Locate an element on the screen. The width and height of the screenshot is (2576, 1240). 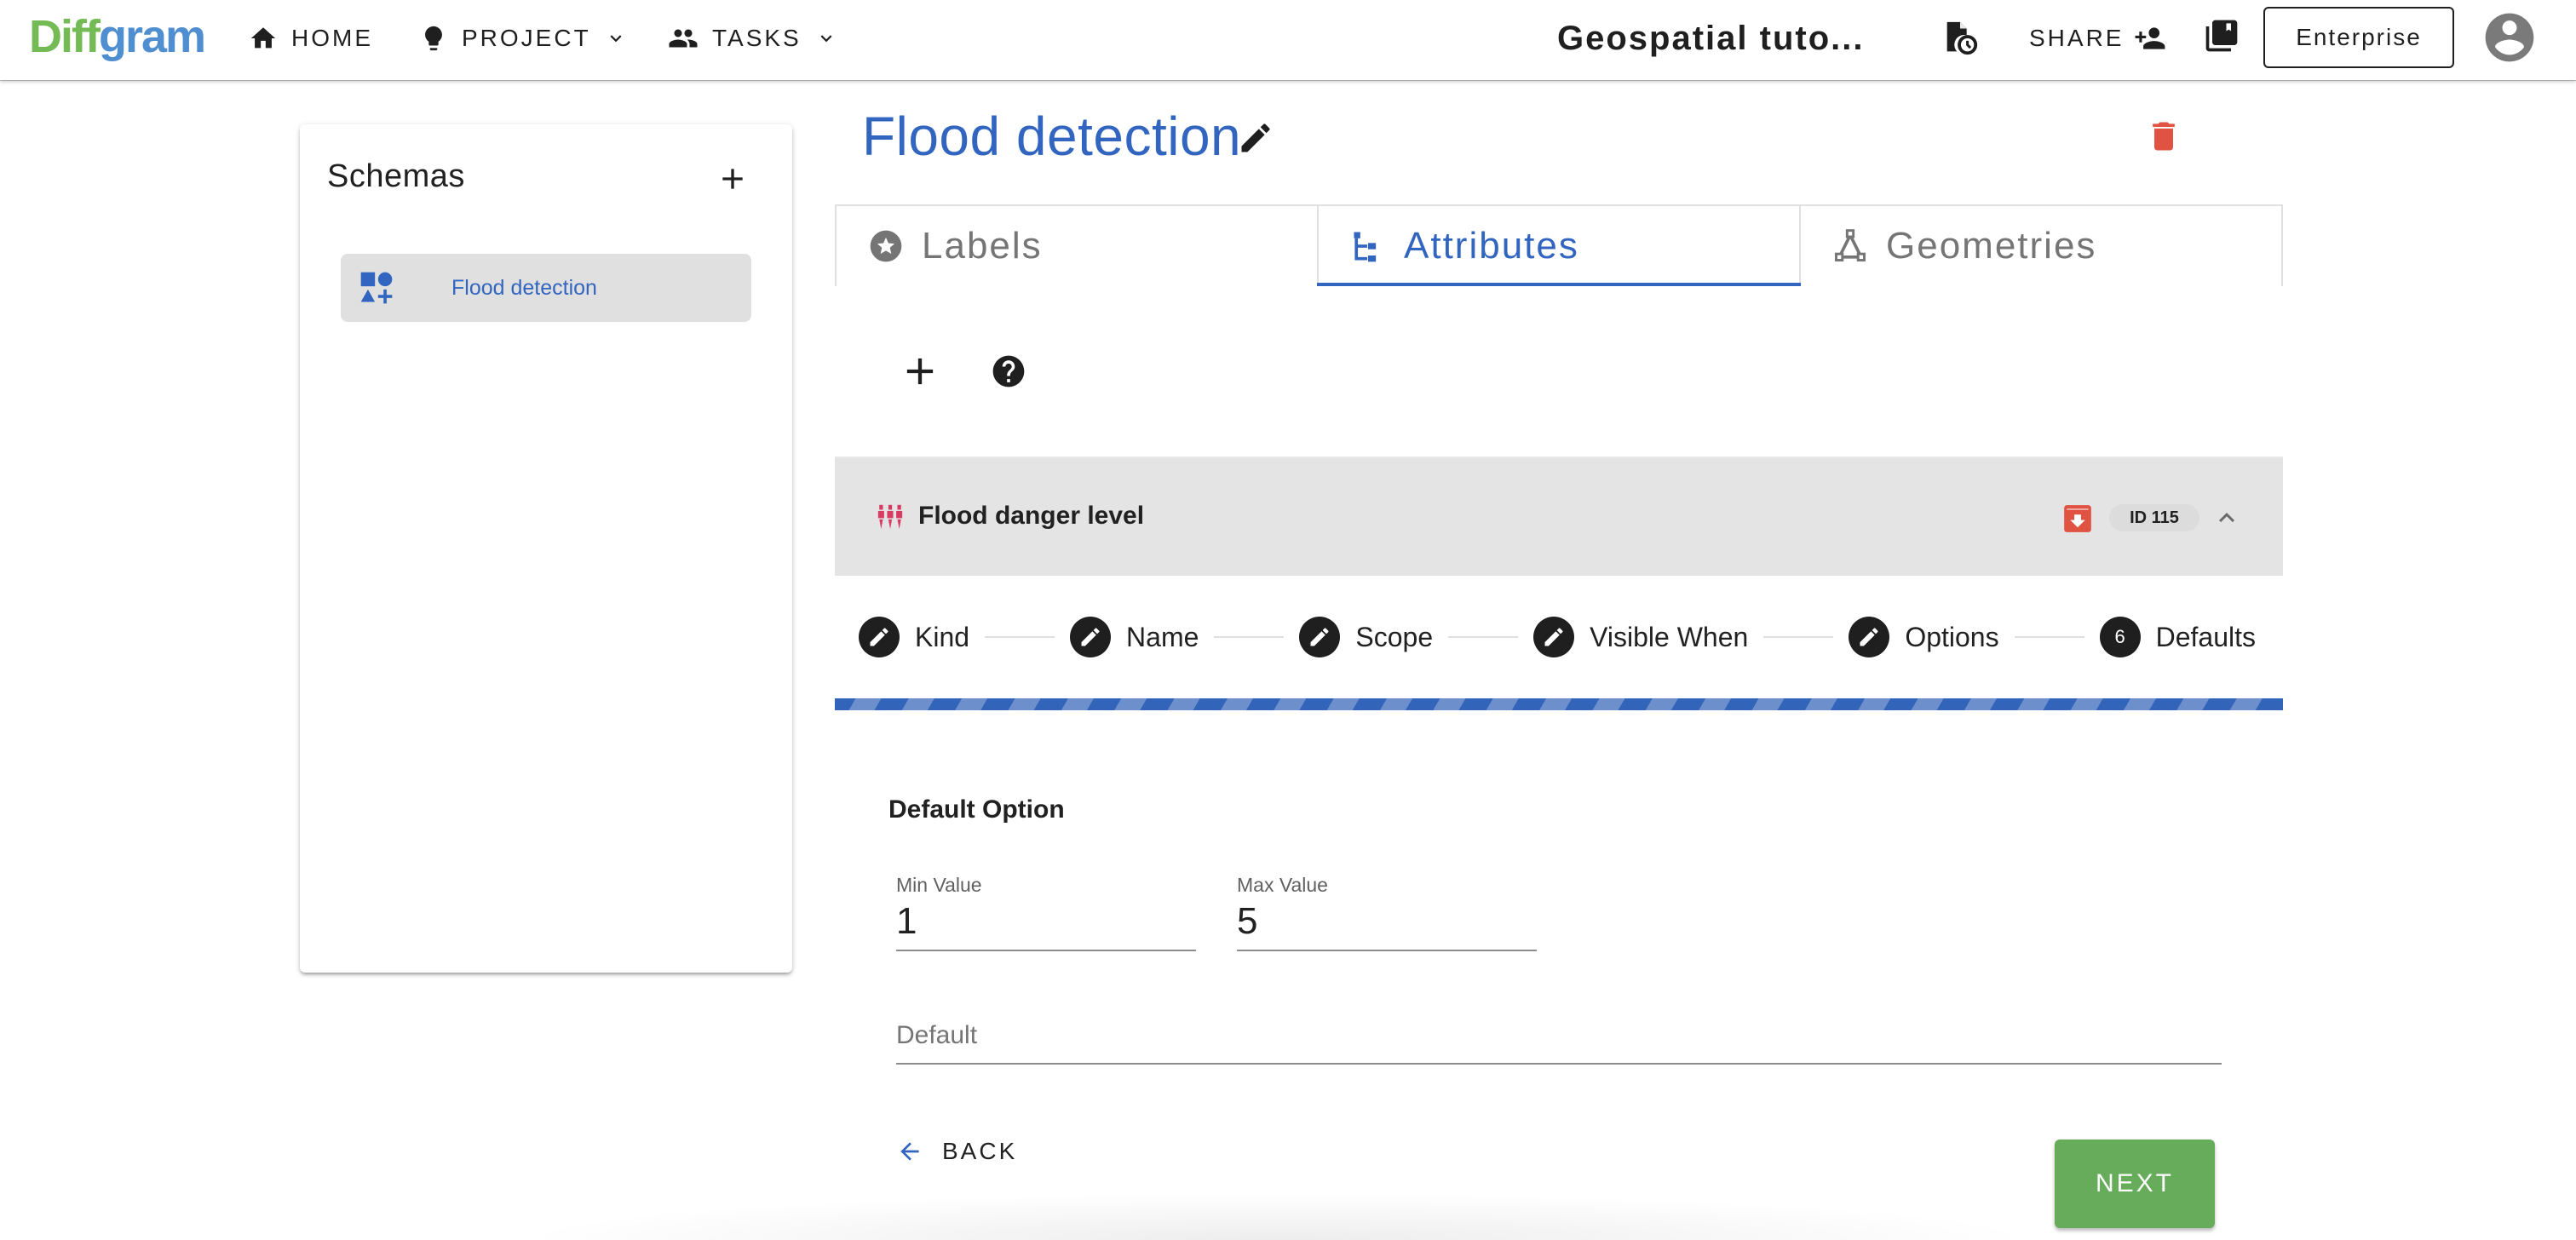
delete-schema-button is located at coordinates (2163, 136).